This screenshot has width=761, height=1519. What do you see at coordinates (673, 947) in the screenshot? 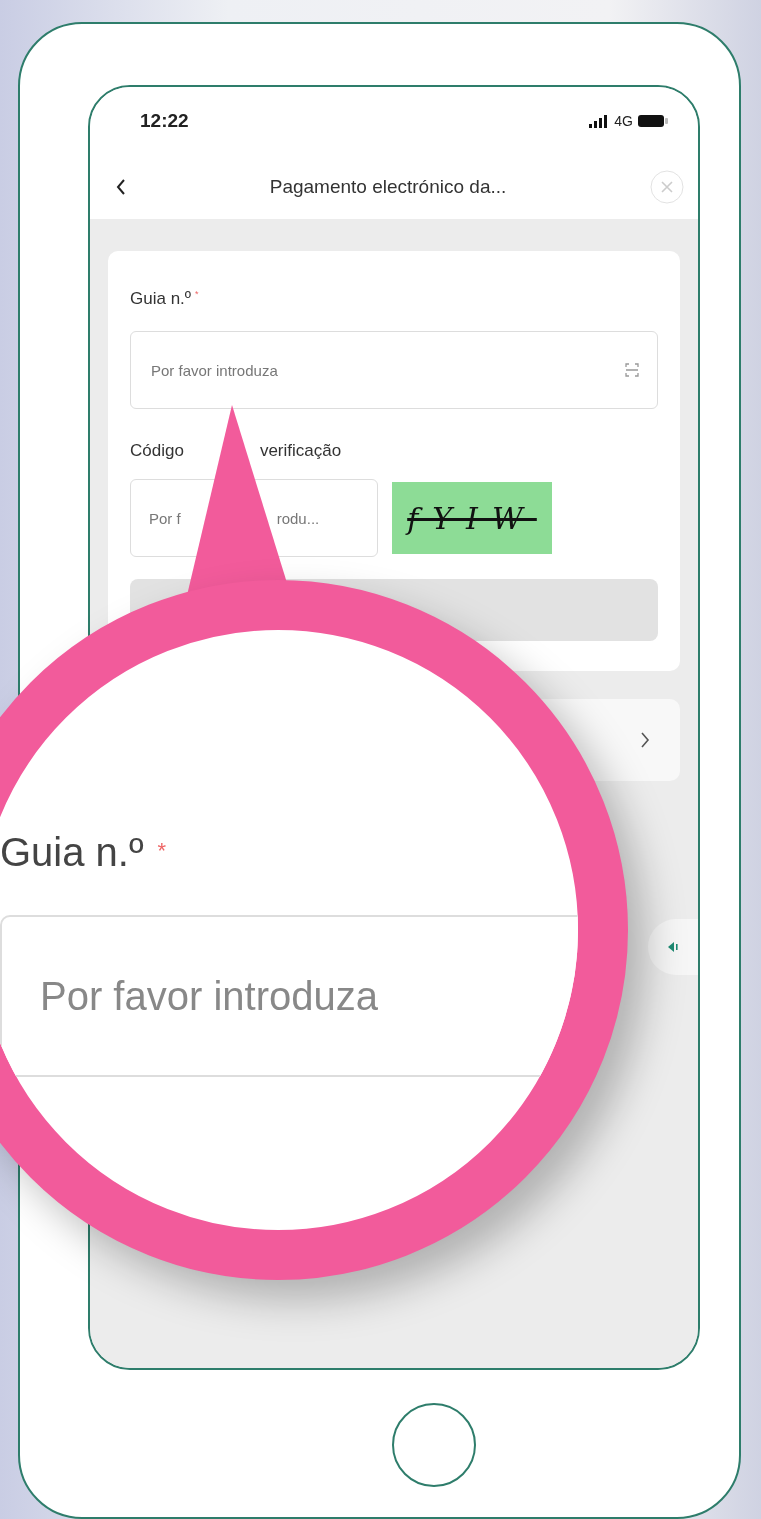
I see `speaker-icon` at bounding box center [673, 947].